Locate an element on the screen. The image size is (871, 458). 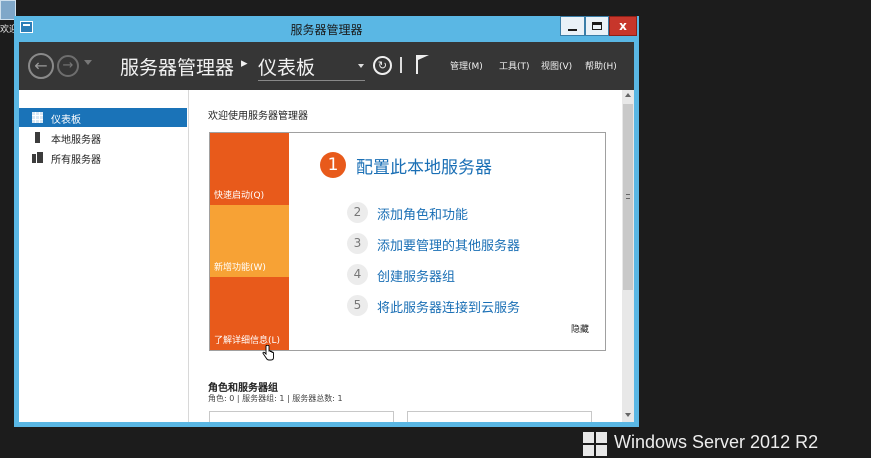
roles-heading: 角色和服务器组 is located at coordinates (243, 388).